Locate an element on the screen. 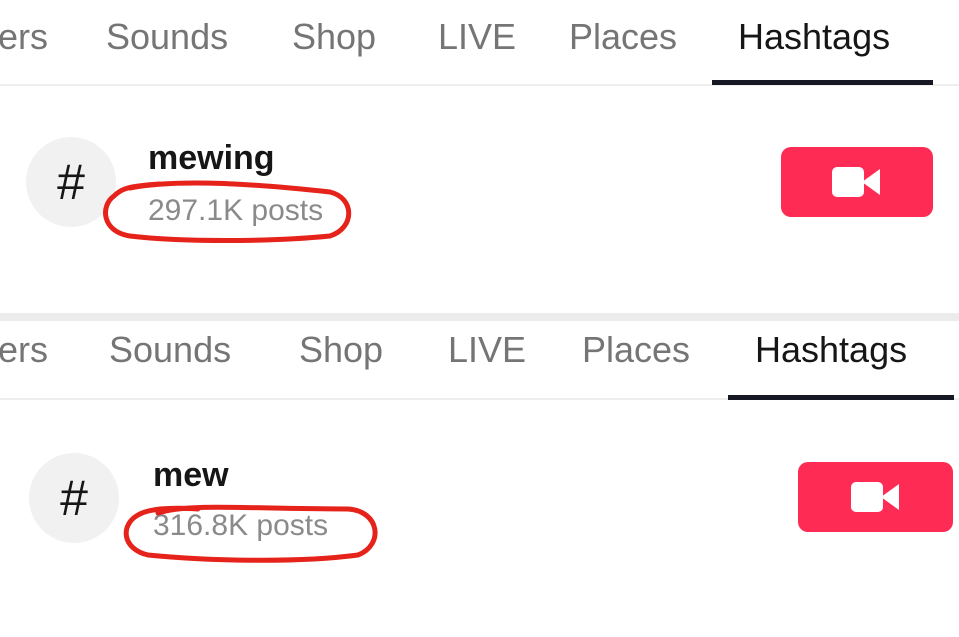 The image size is (959, 637). hashtag-name: mewing is located at coordinates (211, 158).